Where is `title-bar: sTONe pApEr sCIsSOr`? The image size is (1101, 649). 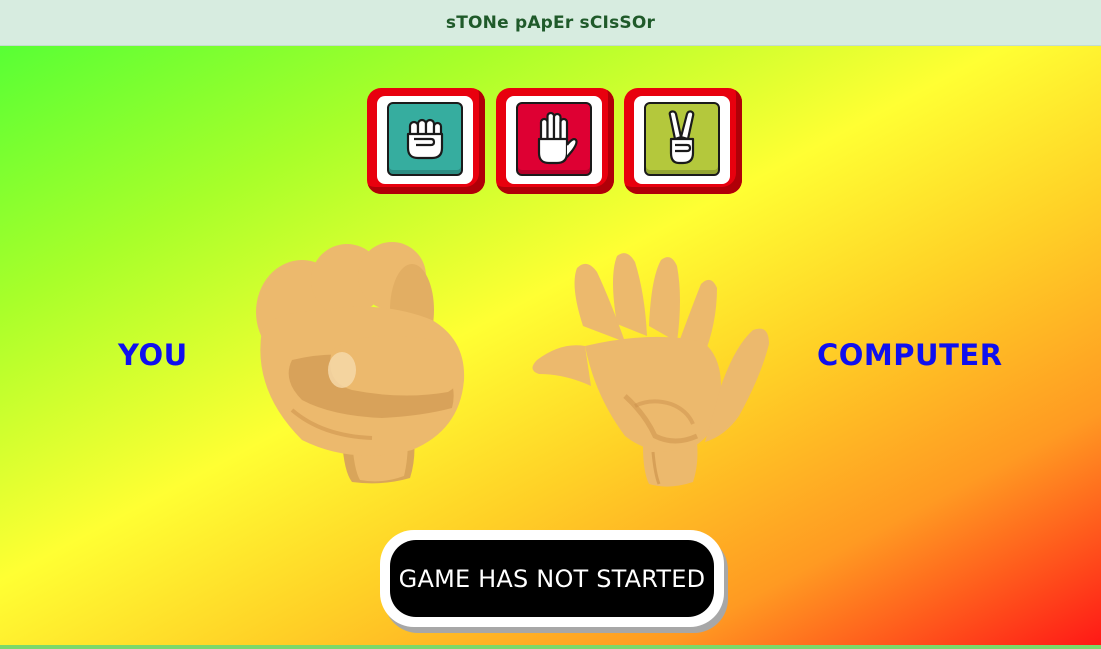
title-bar: sTONe pApEr sCIsSOr is located at coordinates (550, 23).